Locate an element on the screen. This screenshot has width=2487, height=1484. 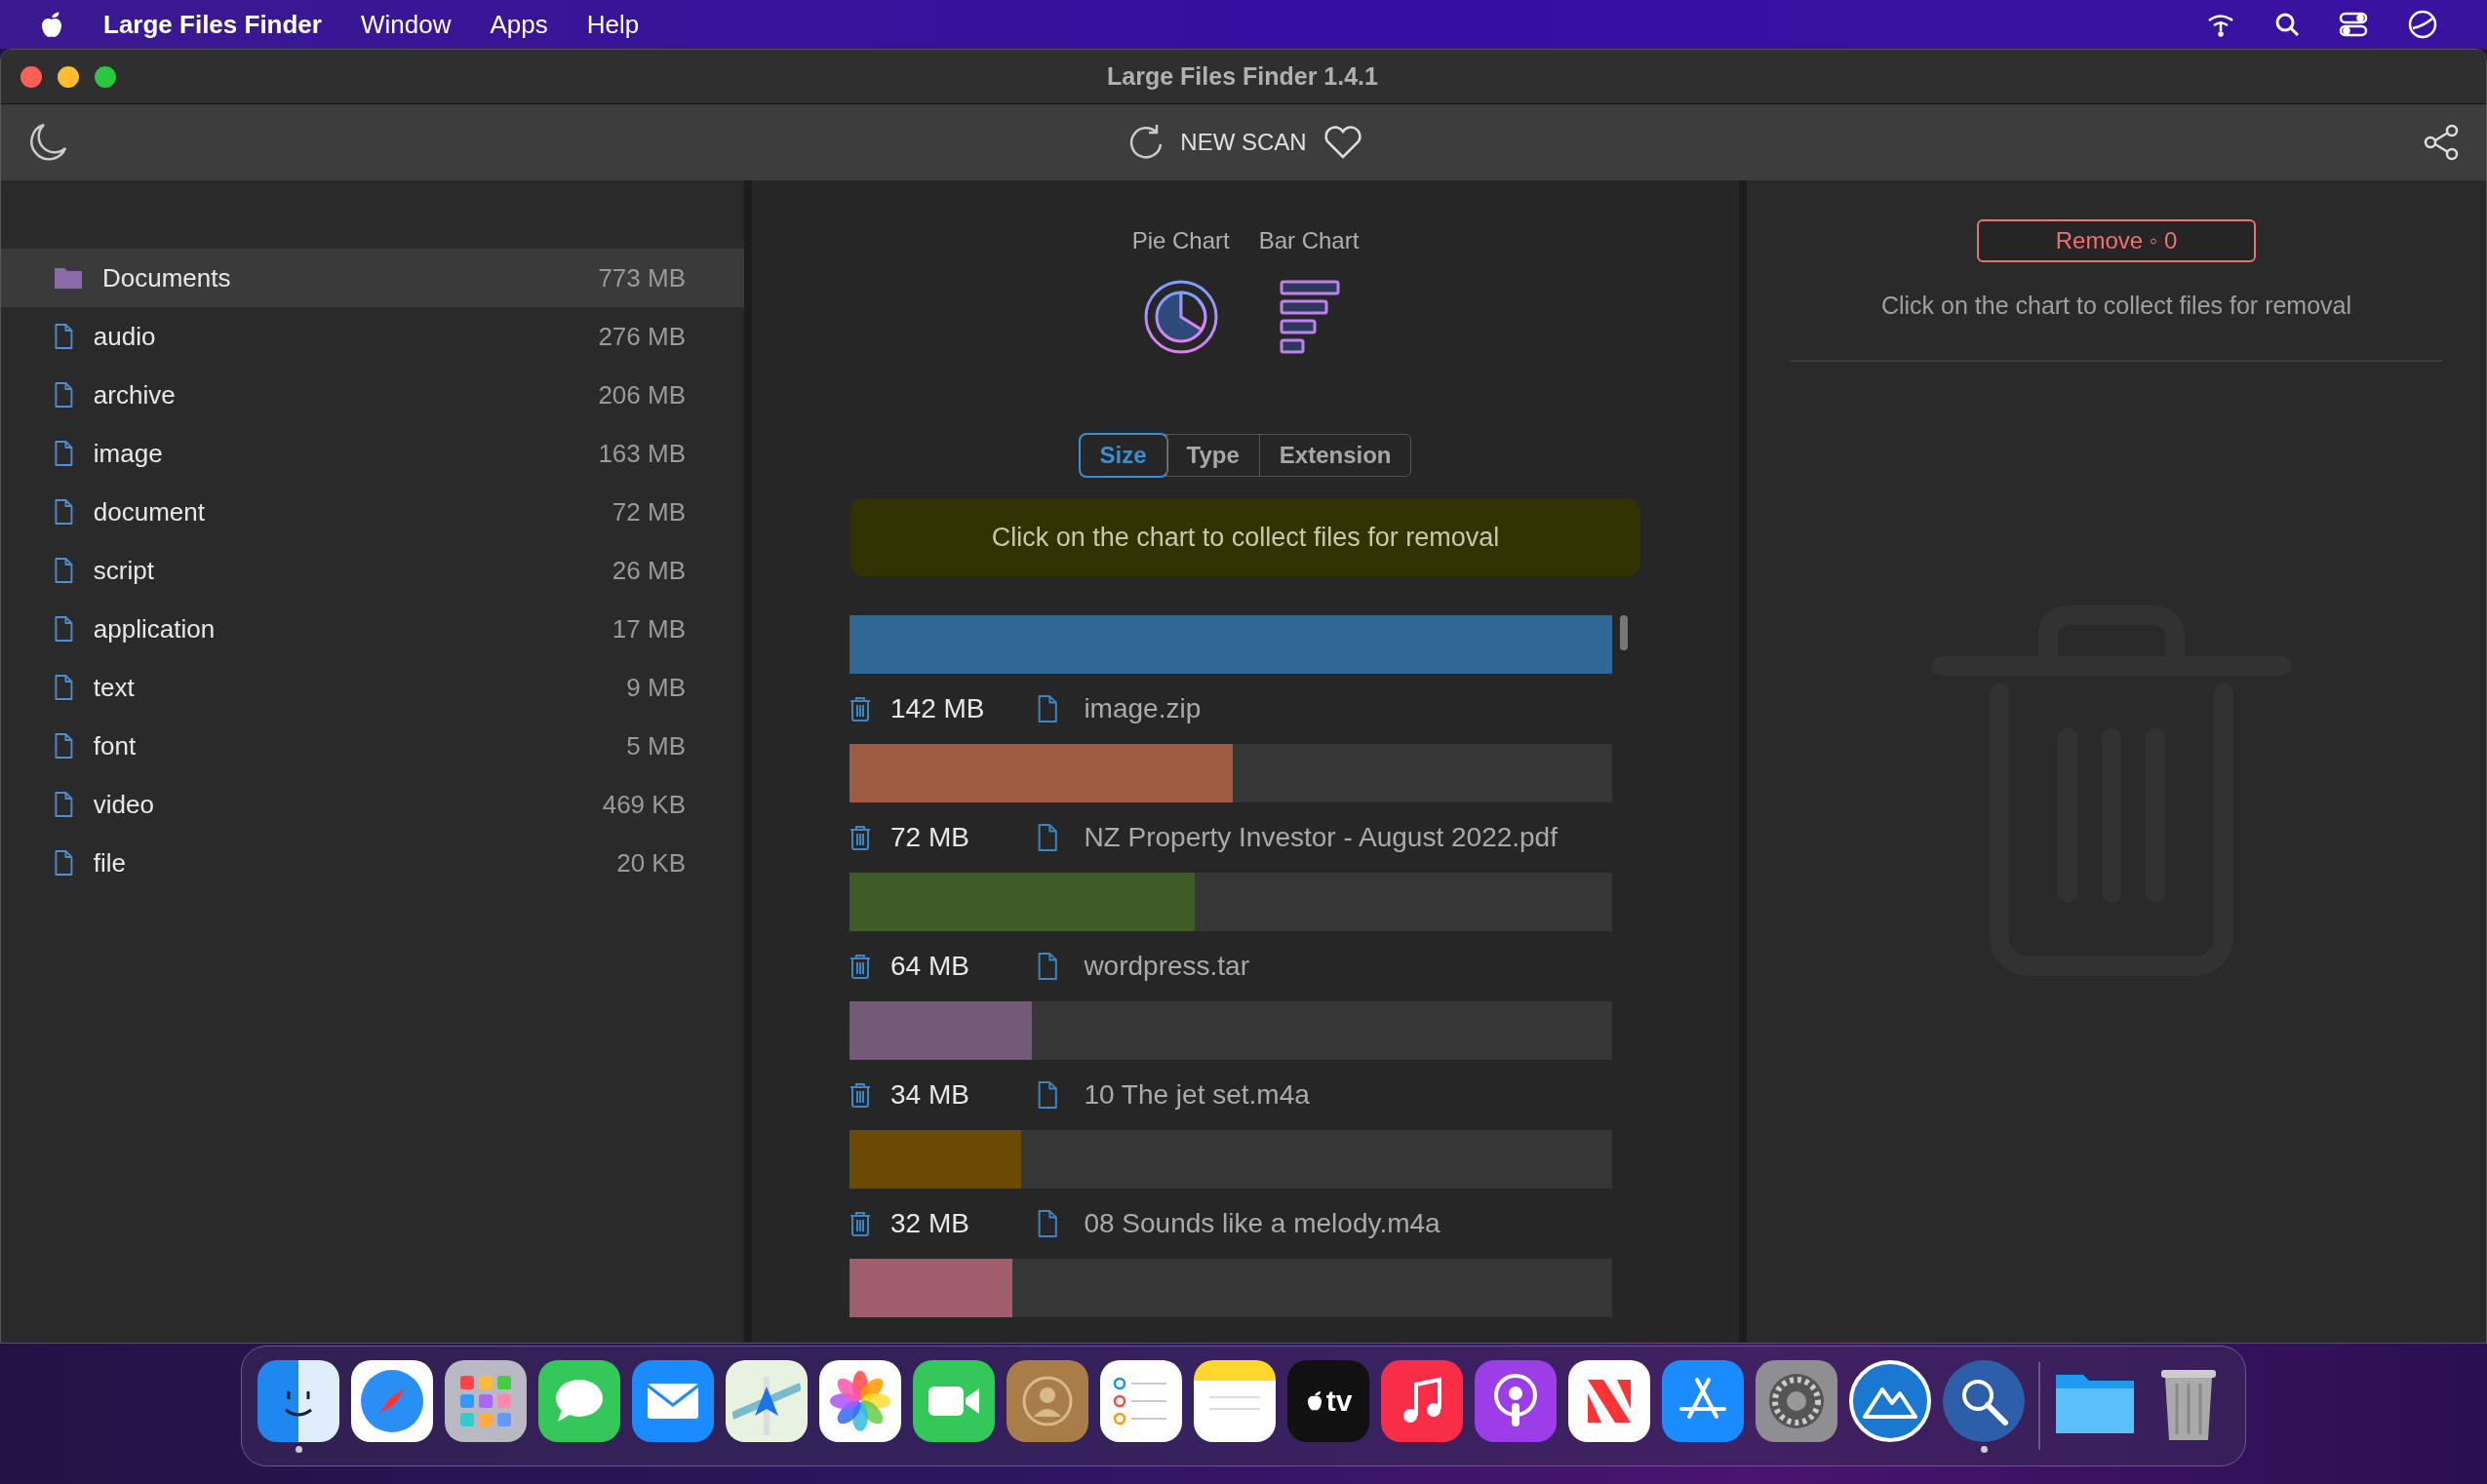
item-size: 17 MB is located at coordinates (649, 628).